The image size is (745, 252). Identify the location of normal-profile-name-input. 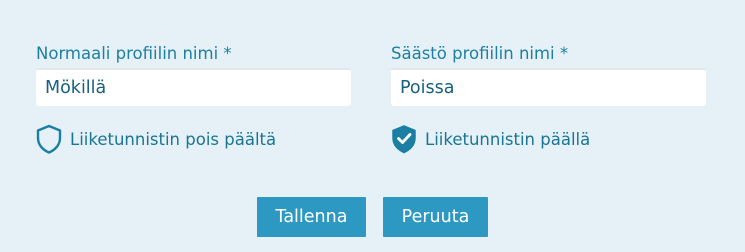
(193, 87).